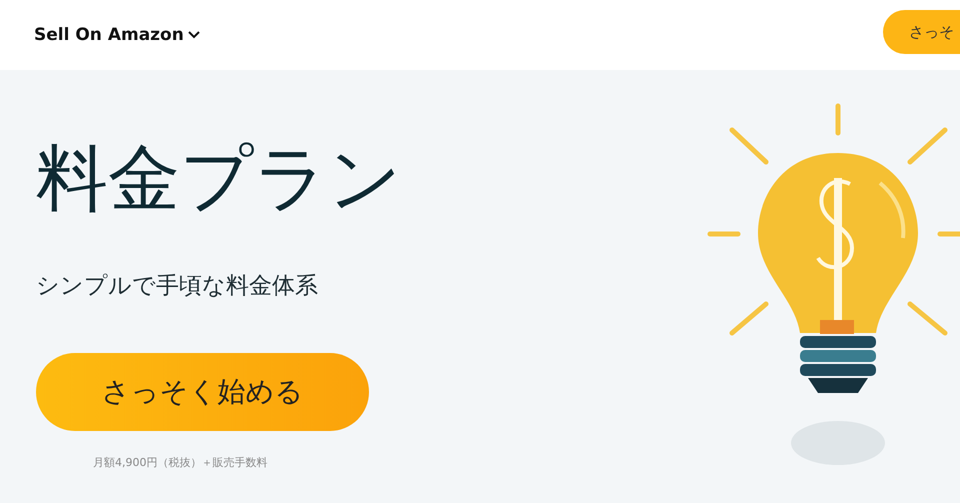 Image resolution: width=960 pixels, height=503 pixels. What do you see at coordinates (194, 35) in the screenshot?
I see `chevron-down-icon` at bounding box center [194, 35].